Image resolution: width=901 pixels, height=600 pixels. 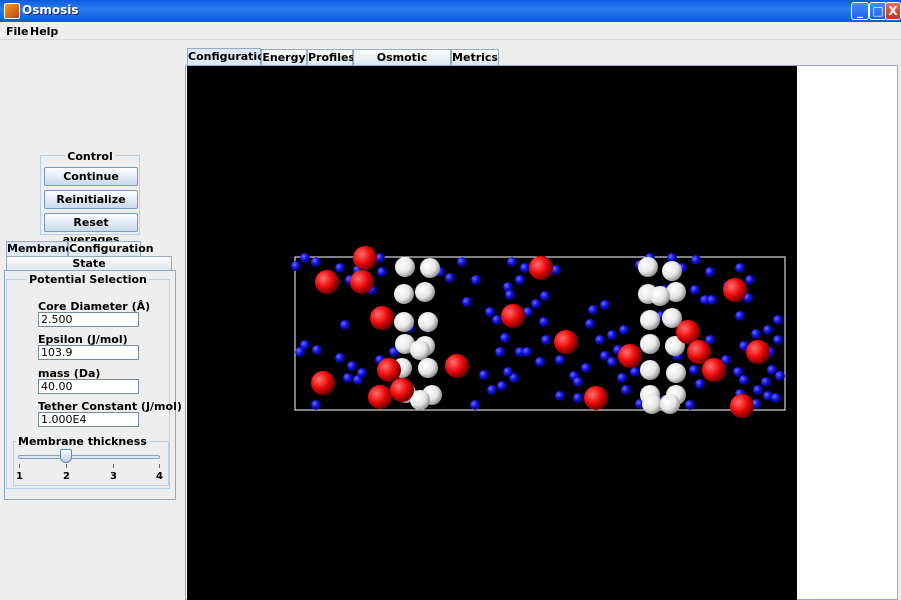 What do you see at coordinates (91, 229) in the screenshot?
I see `reset-averages-button: Reset averages` at bounding box center [91, 229].